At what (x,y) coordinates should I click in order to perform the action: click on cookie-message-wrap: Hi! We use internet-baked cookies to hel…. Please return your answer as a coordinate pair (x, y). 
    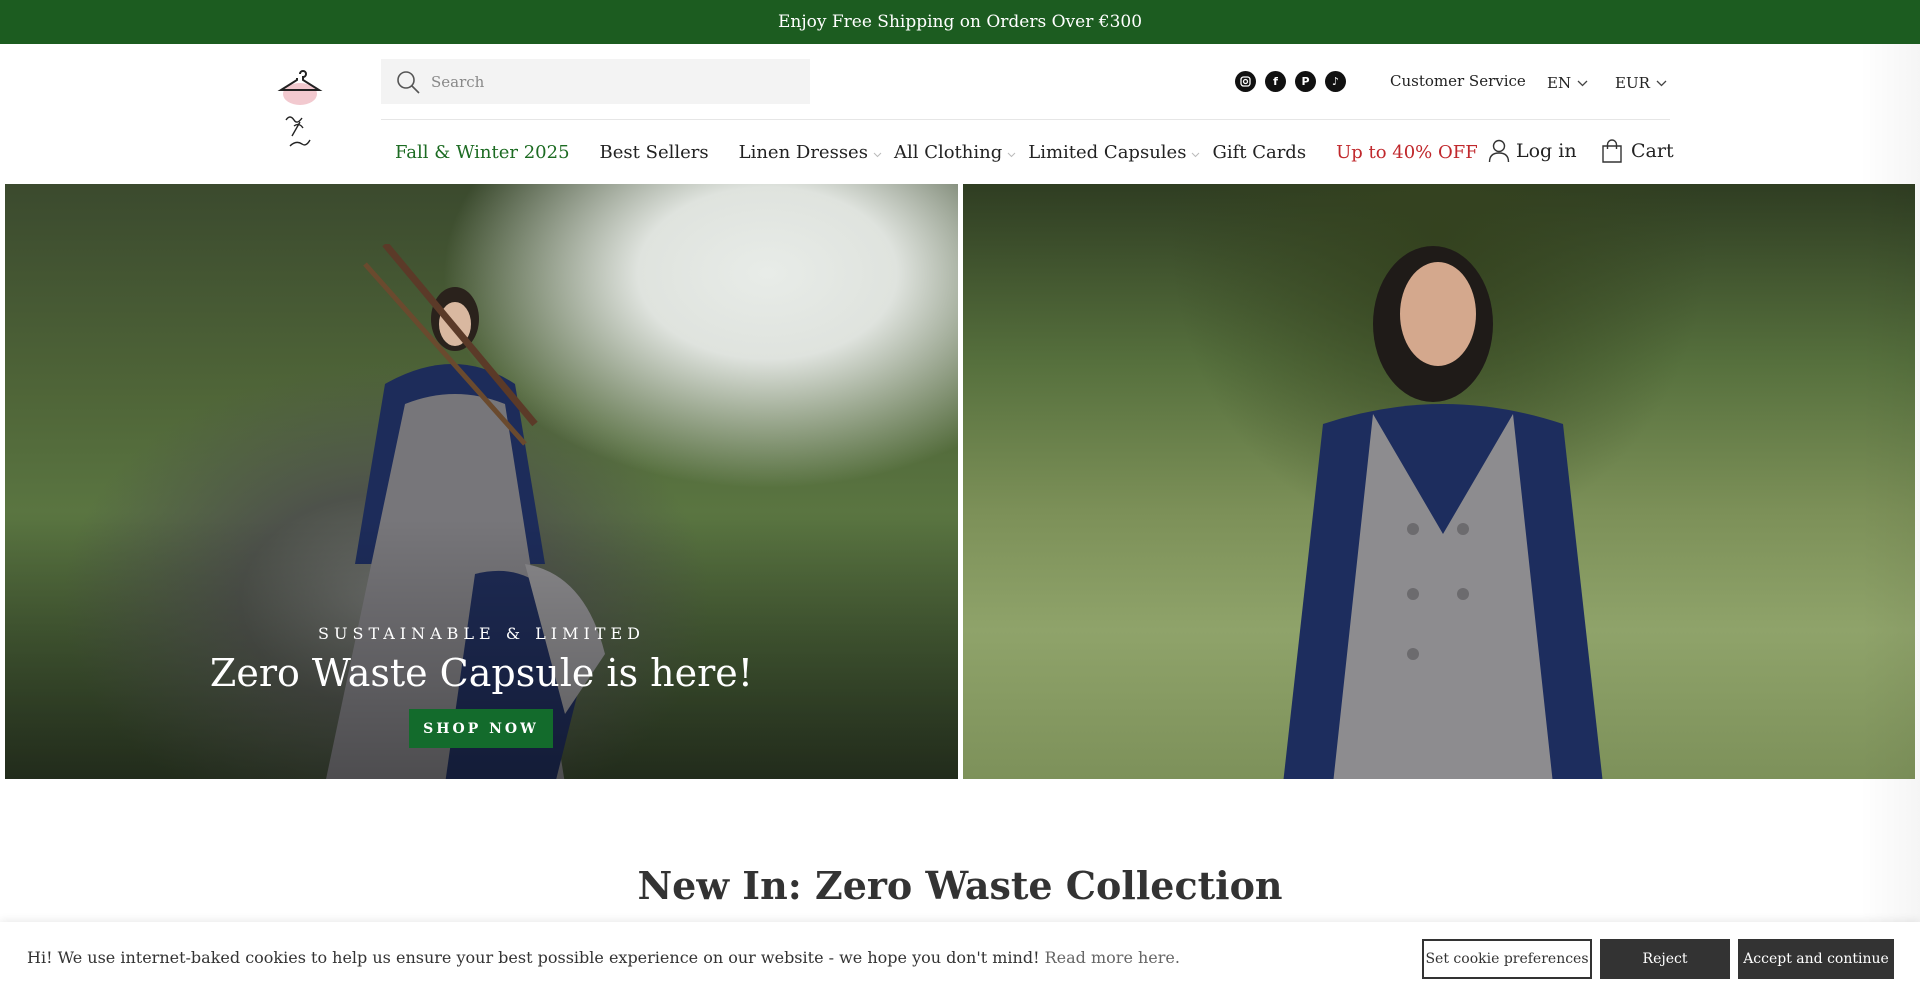
    Looking at the image, I should click on (603, 957).